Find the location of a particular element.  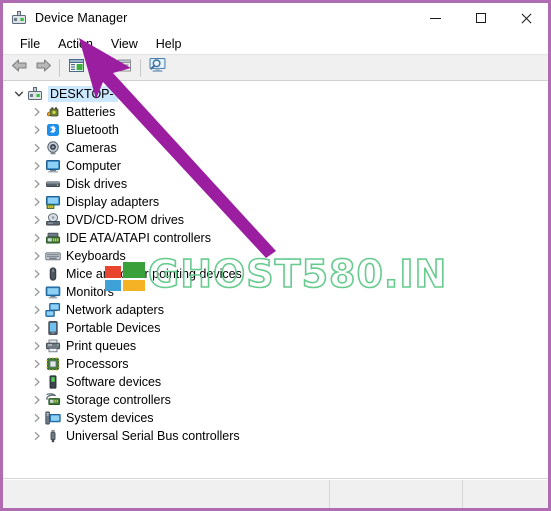

menu-view: View is located at coordinates (124, 44).